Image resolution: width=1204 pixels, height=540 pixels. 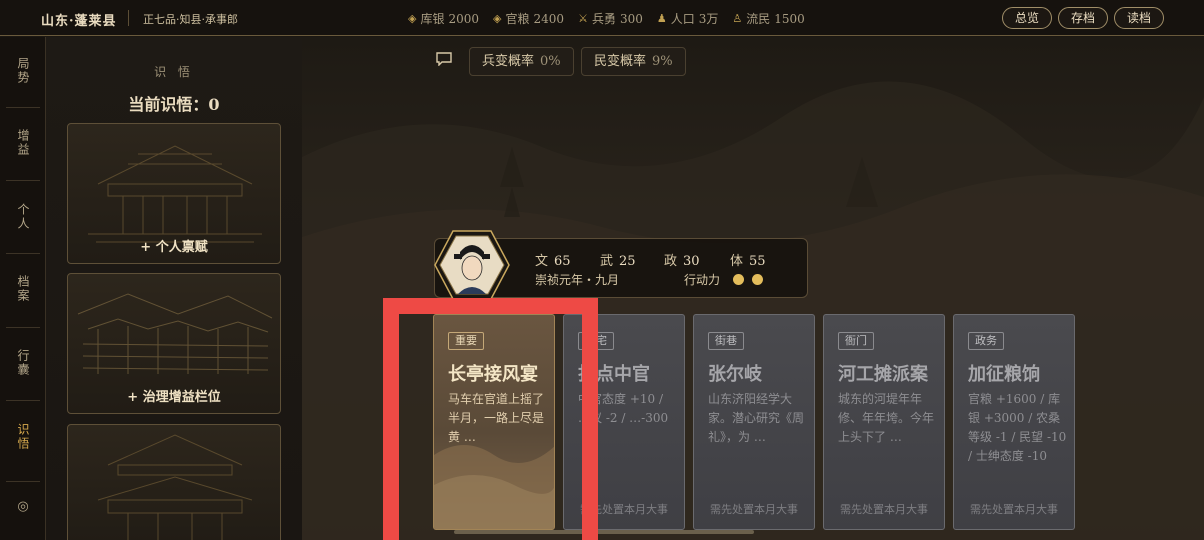 I want to click on resource-silver: ◈ 库银 2000, so click(x=443, y=18).